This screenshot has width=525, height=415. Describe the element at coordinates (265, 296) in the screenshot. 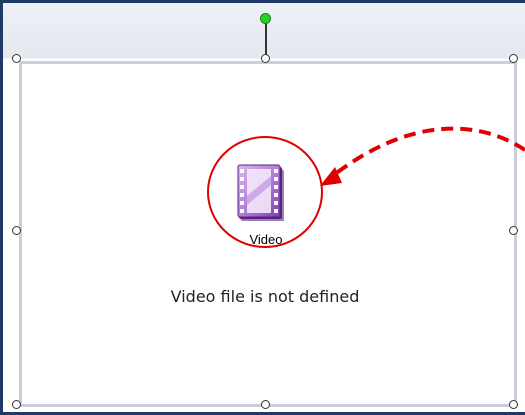

I see `video-status-message: Video file is not defined` at that location.